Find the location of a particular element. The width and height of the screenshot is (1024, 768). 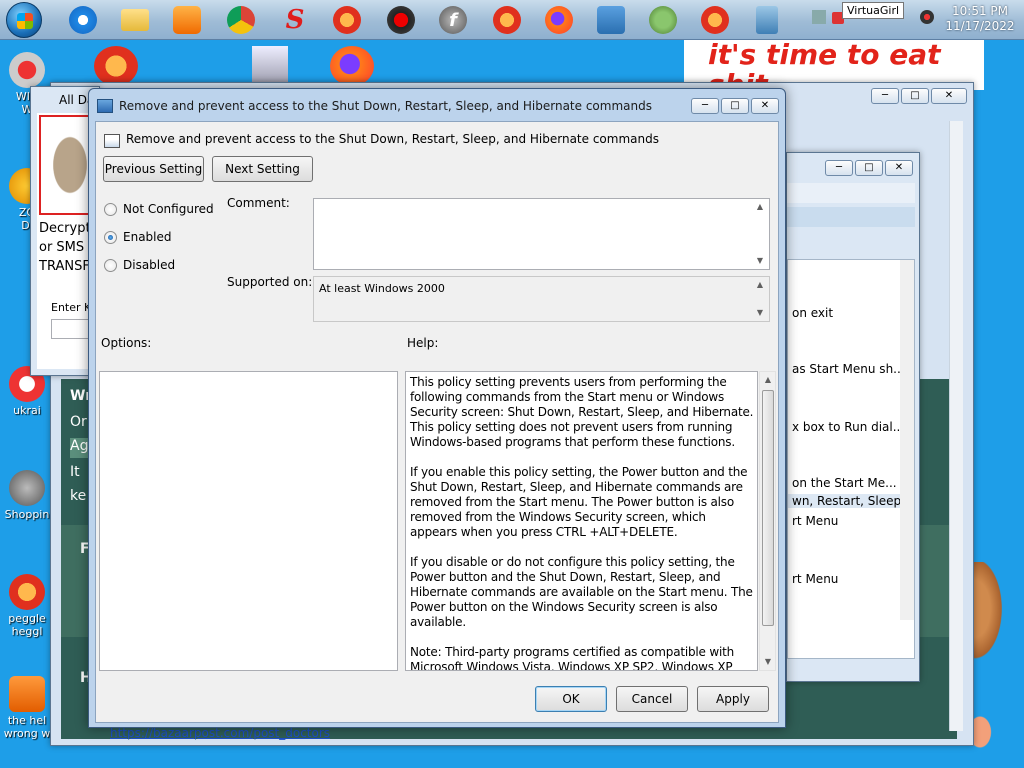

page-link: https://bazaarpost.com/post_doctors is located at coordinates (220, 733).